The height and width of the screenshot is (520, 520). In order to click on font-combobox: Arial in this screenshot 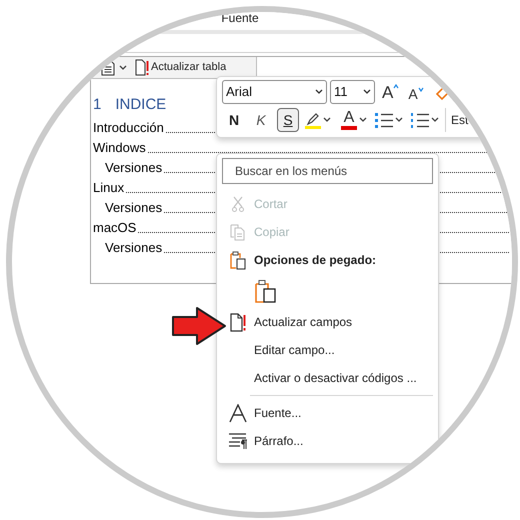, I will do `click(274, 92)`.